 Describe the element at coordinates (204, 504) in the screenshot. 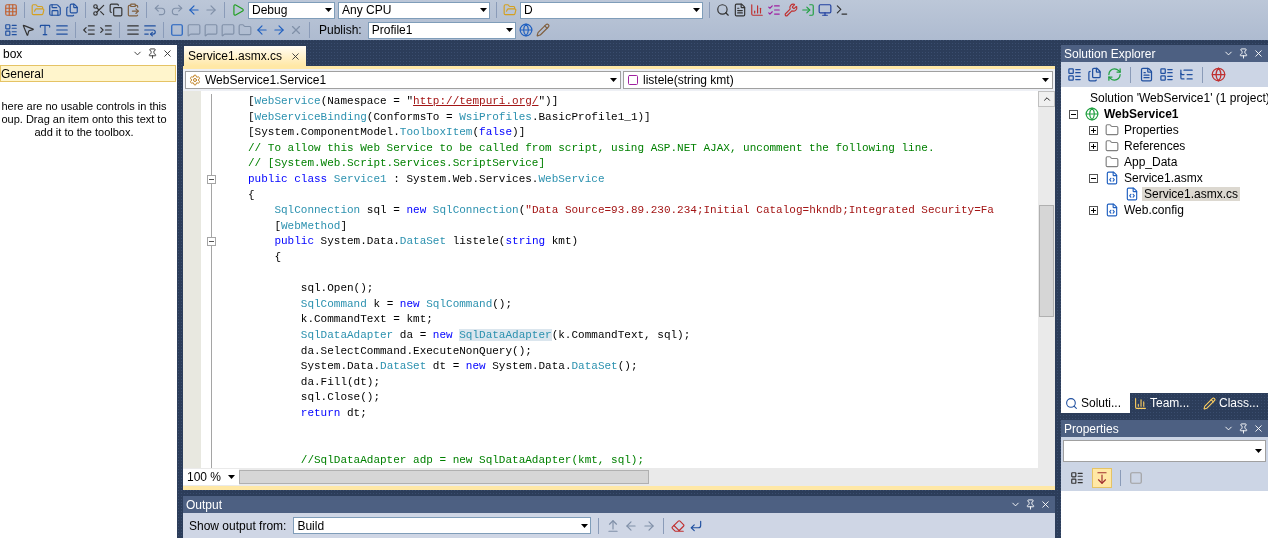

I see `panel-title: Output` at that location.